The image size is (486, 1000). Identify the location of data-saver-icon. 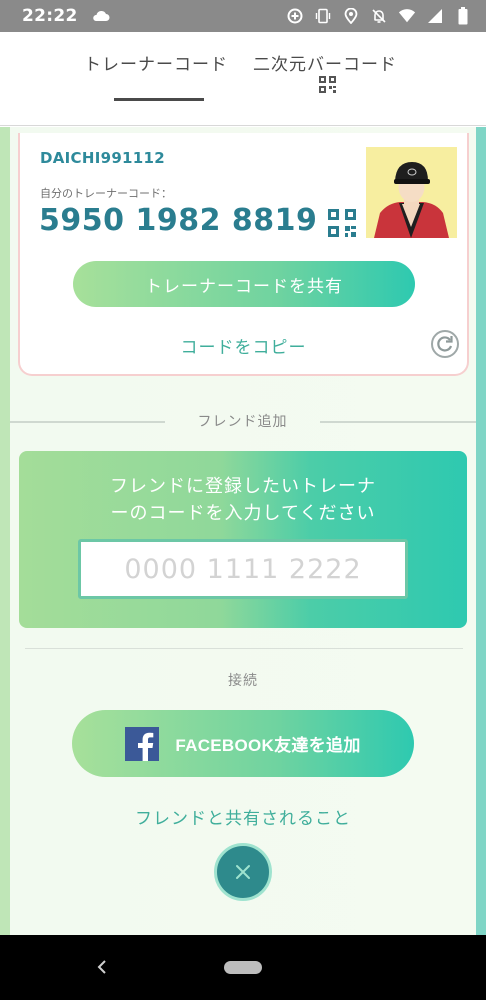
(295, 16).